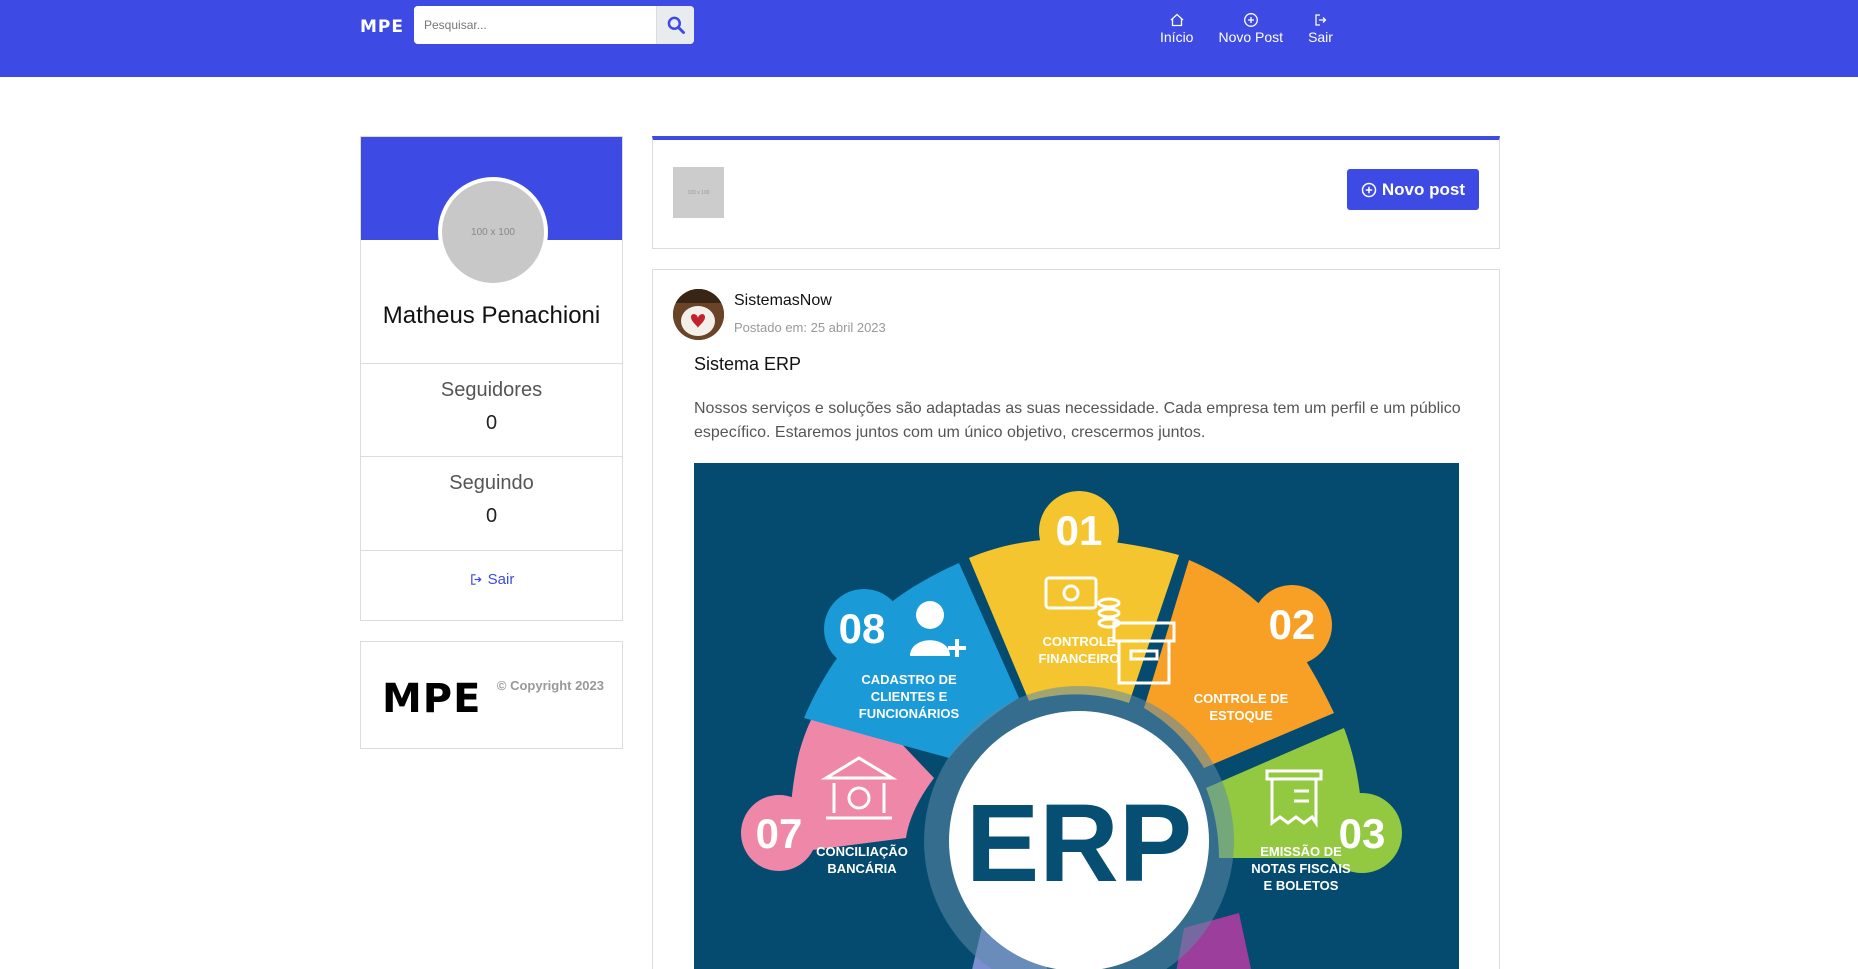 Image resolution: width=1858 pixels, height=969 pixels. Describe the element at coordinates (1076, 192) in the screenshot. I see `new-post-card: 100 x 100 Novo post` at that location.